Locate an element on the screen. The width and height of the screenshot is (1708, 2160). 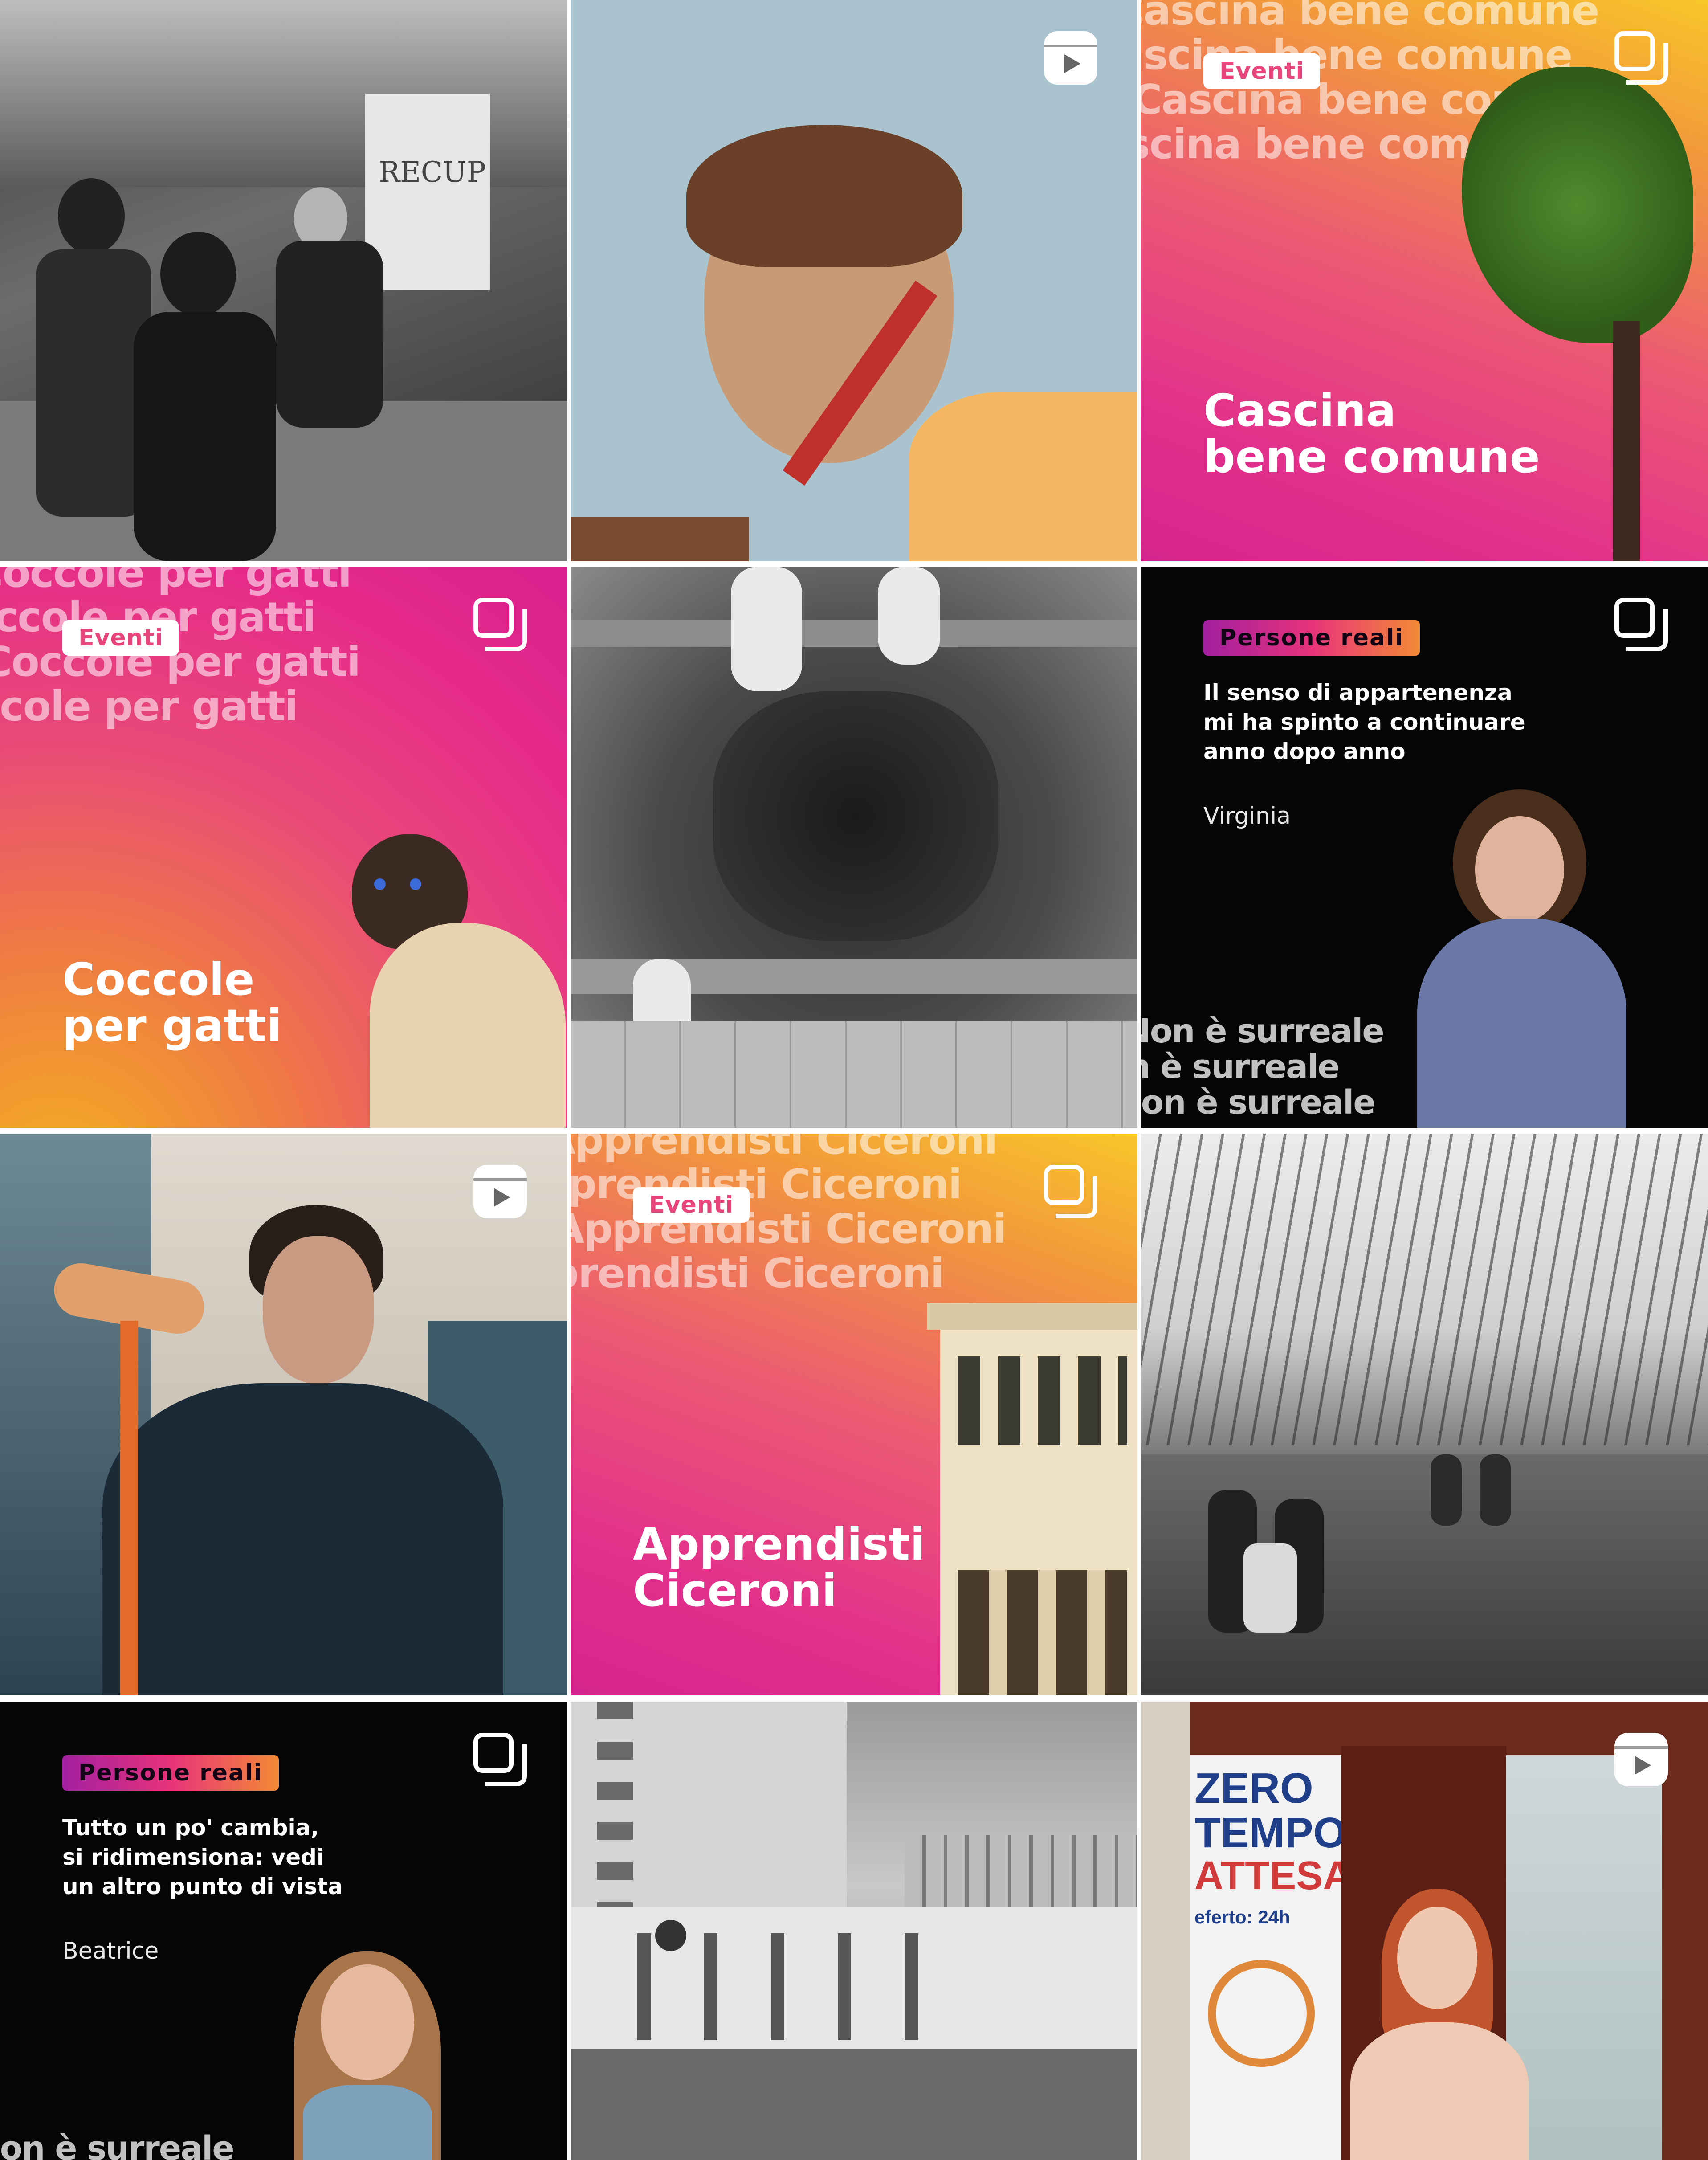
poster-line: ZERO is located at coordinates (1253, 1788).